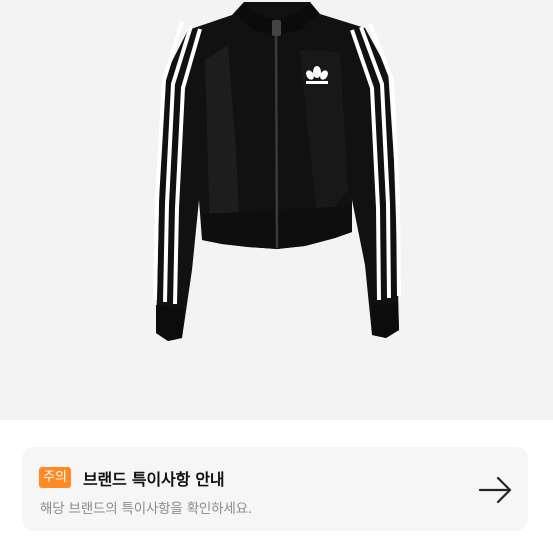  Describe the element at coordinates (146, 509) in the screenshot. I see `notice-description: 해당 브랜드의 특이사항을 확인하세요.` at that location.